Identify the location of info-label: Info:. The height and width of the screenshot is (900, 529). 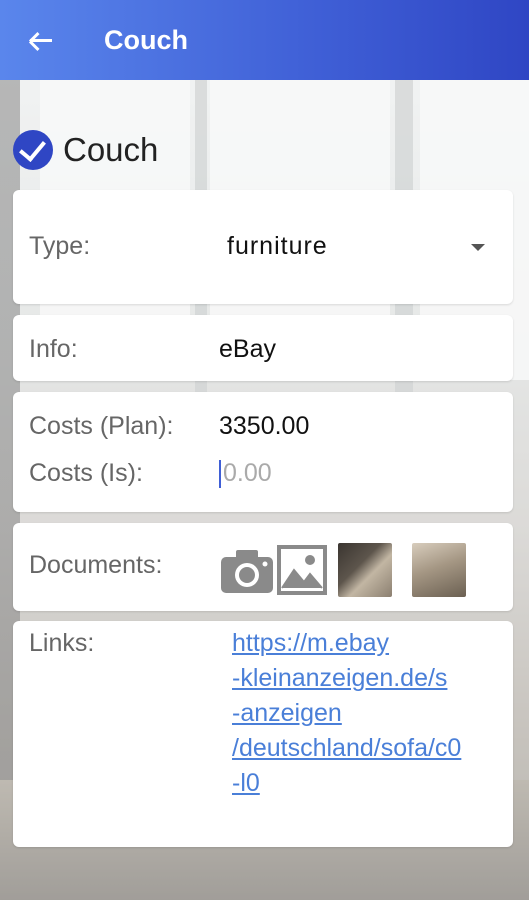
(53, 349).